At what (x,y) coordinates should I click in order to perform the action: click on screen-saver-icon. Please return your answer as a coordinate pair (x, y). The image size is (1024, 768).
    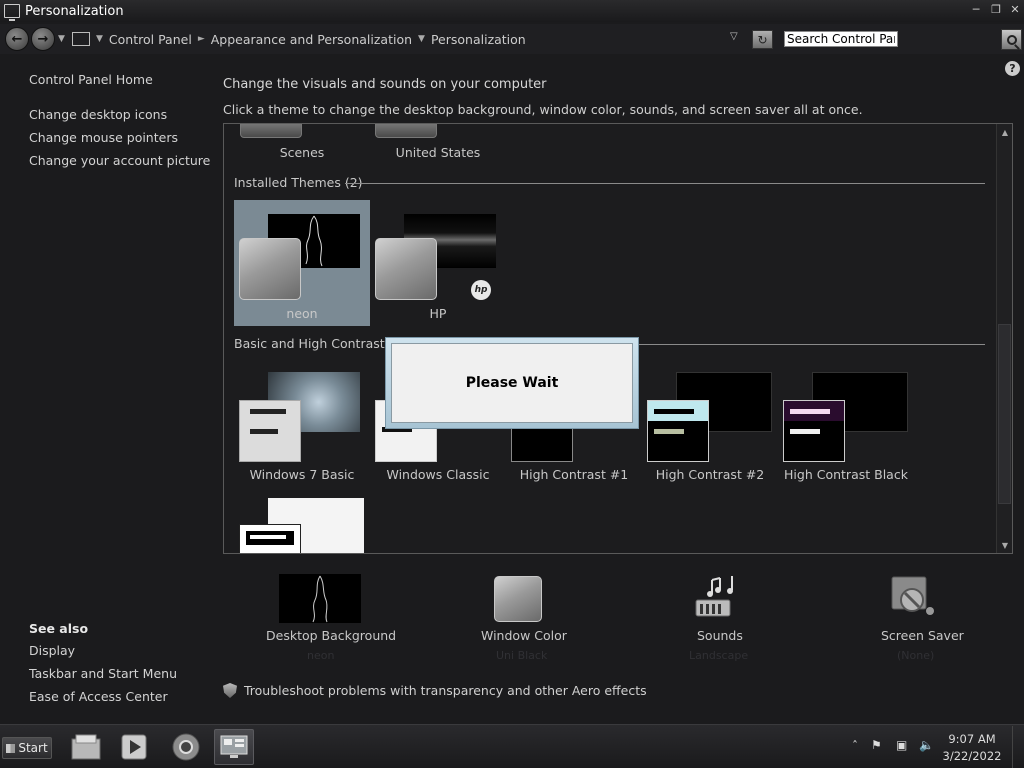
    Looking at the image, I should click on (912, 597).